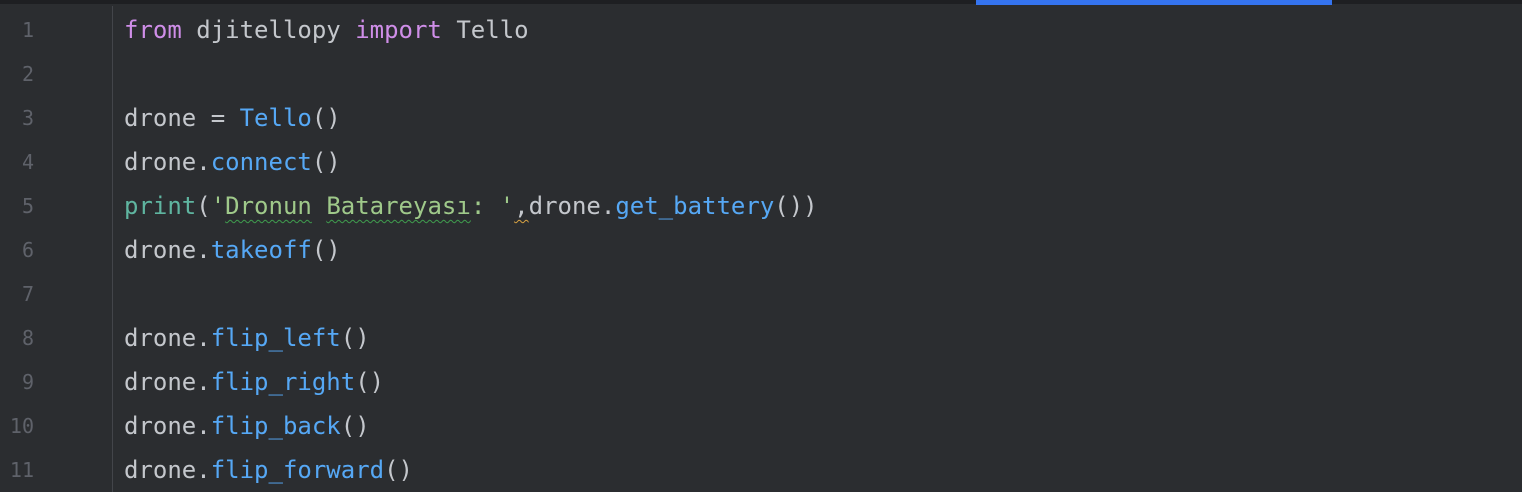 This screenshot has width=1522, height=492. Describe the element at coordinates (27, 118) in the screenshot. I see `line-number: 3` at that location.